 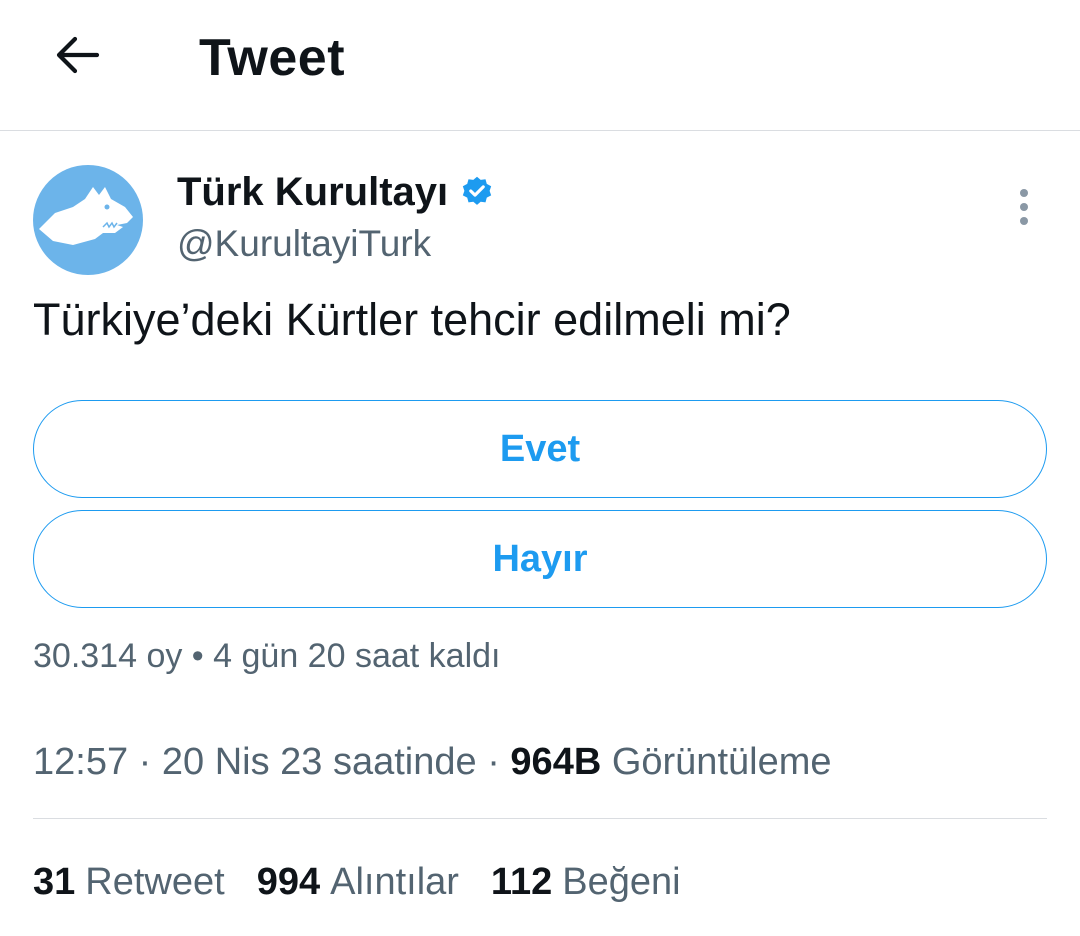 I want to click on author-name-row: Türk Kurultayı, so click(x=335, y=192).